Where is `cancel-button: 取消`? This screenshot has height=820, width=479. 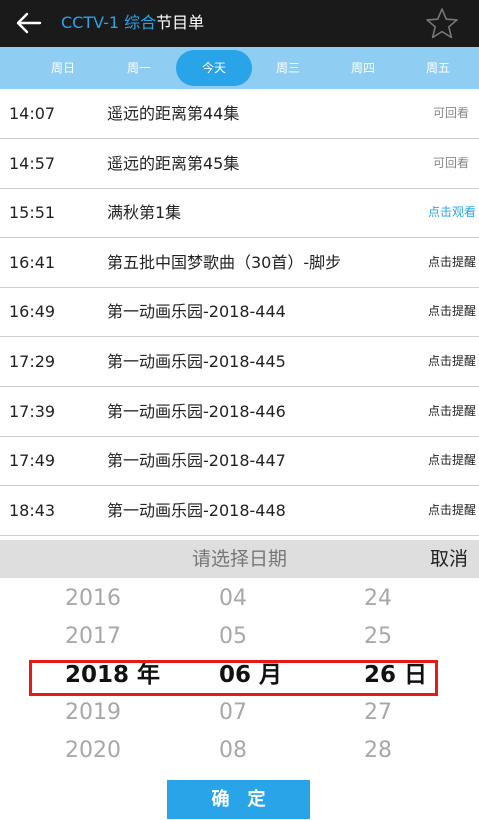 cancel-button: 取消 is located at coordinates (449, 559).